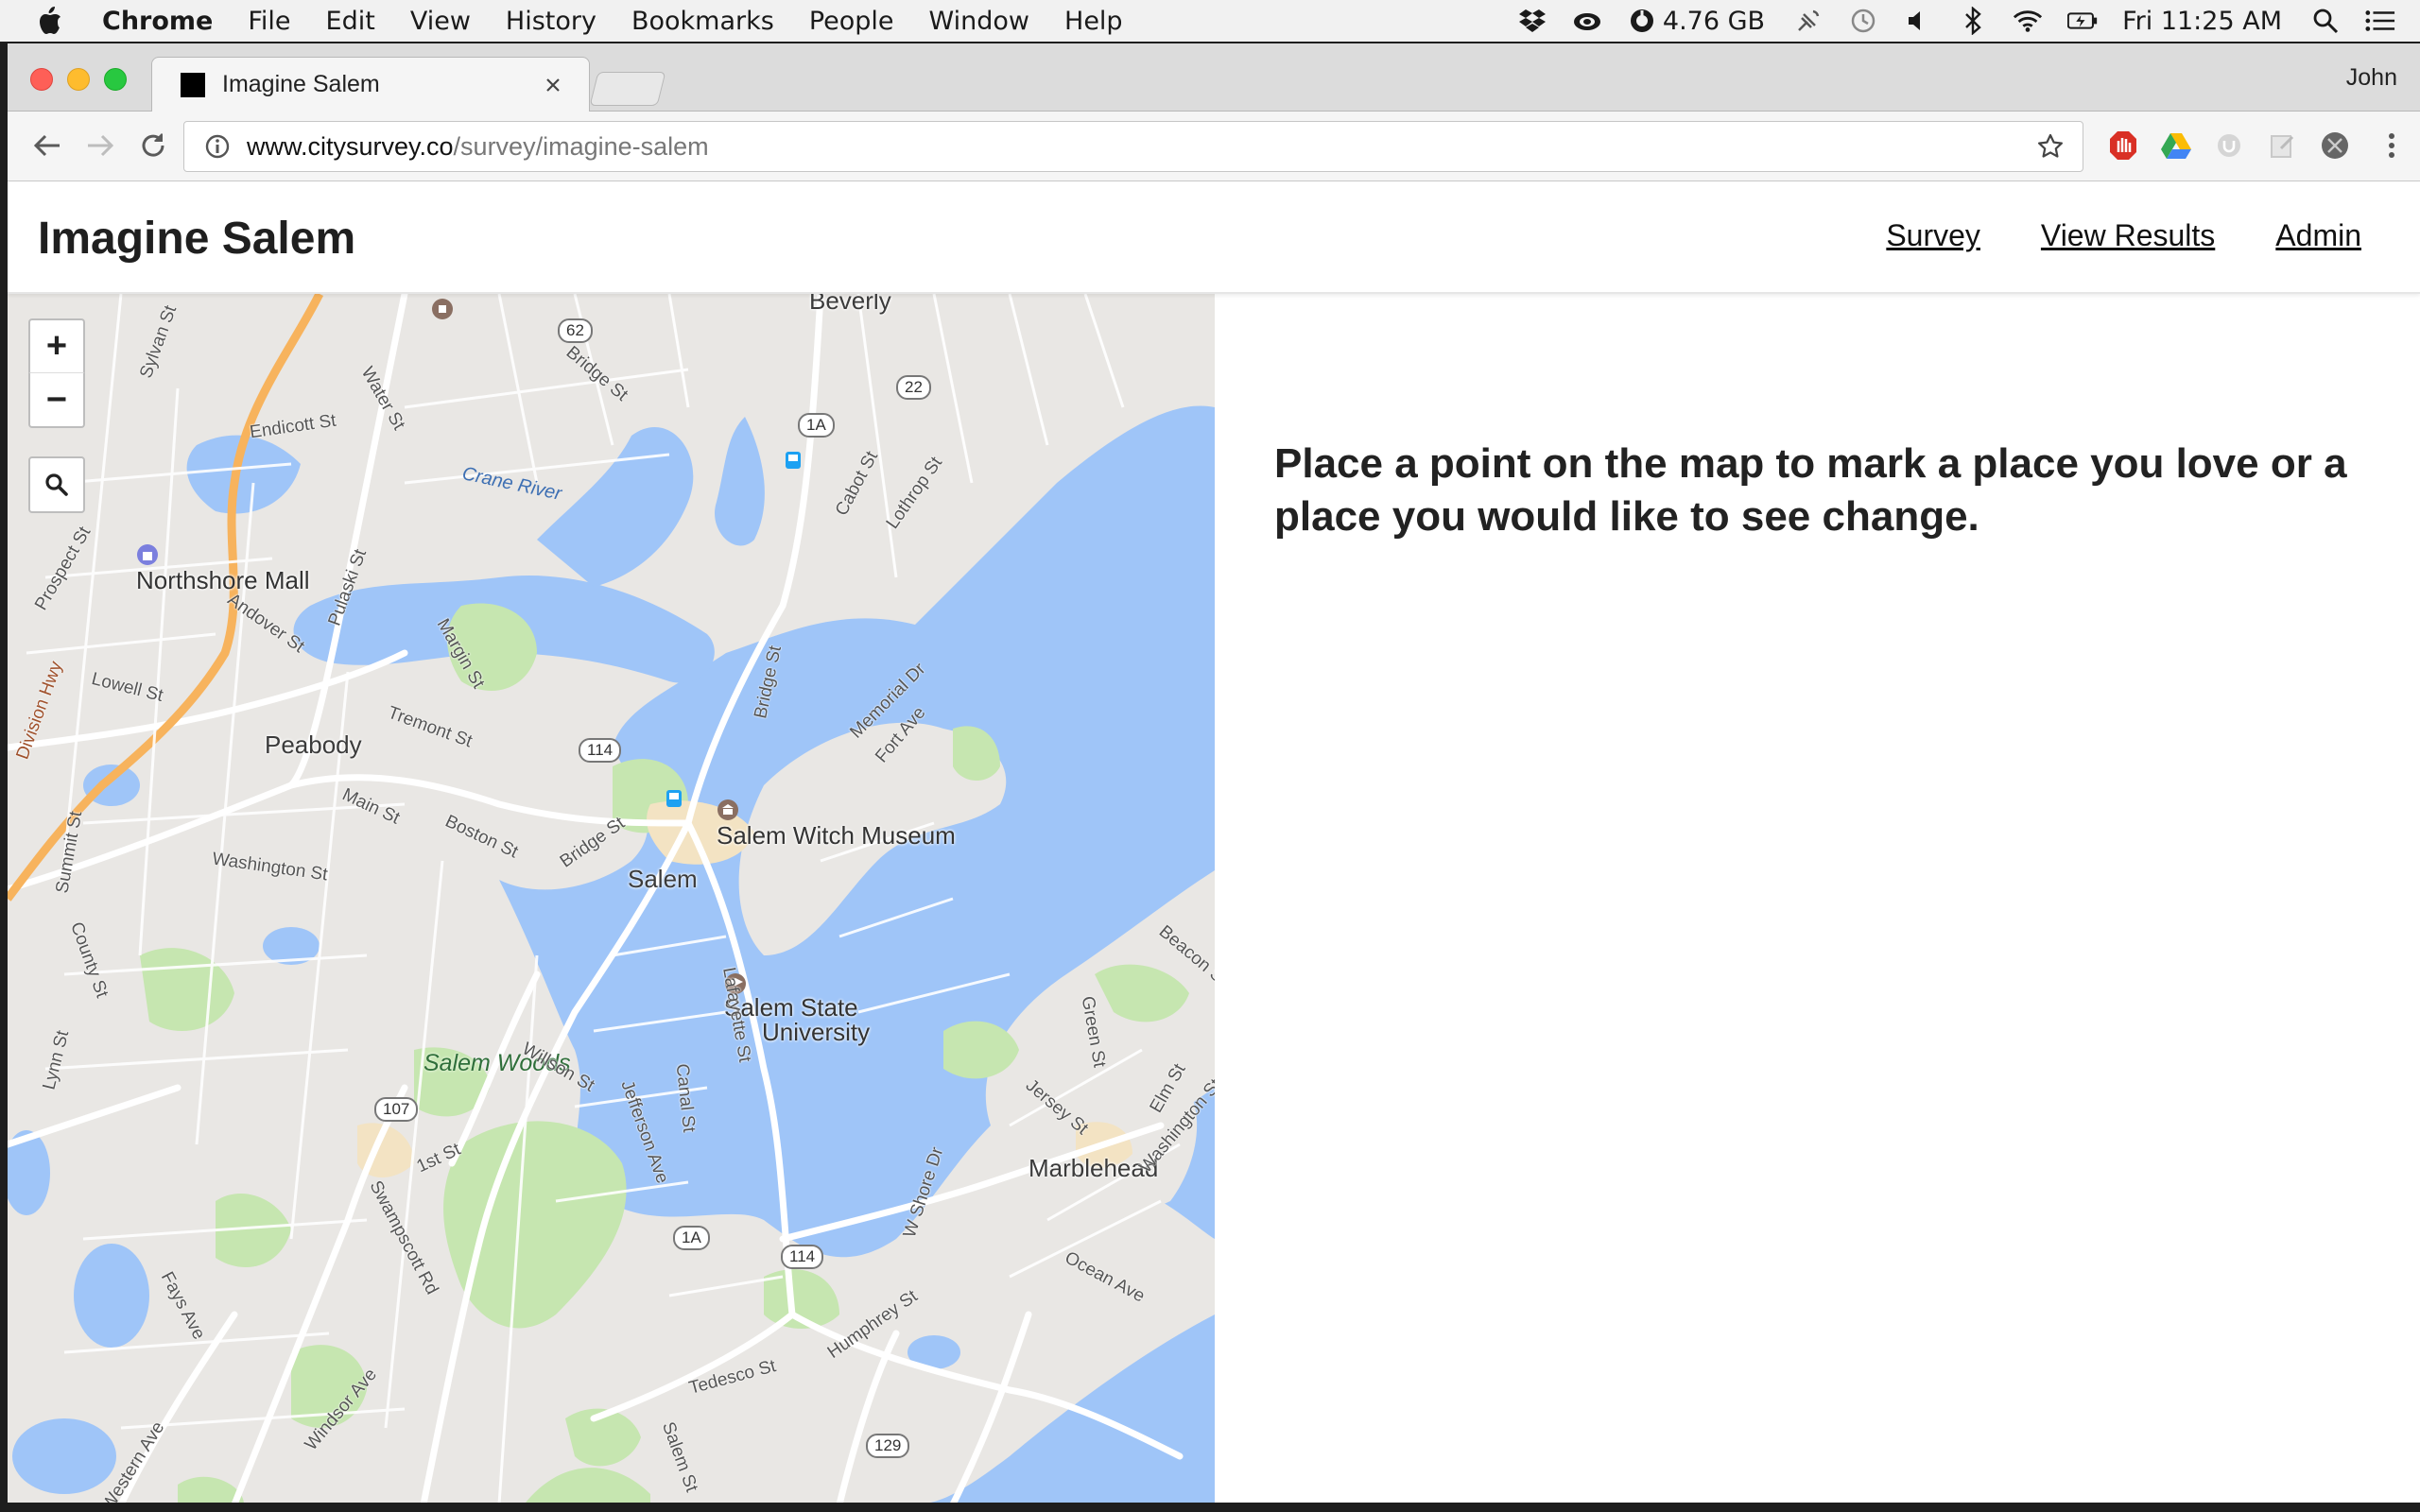 This screenshot has height=1512, width=2420. What do you see at coordinates (600, 750) in the screenshot?
I see `route-shield-114-west: 114` at bounding box center [600, 750].